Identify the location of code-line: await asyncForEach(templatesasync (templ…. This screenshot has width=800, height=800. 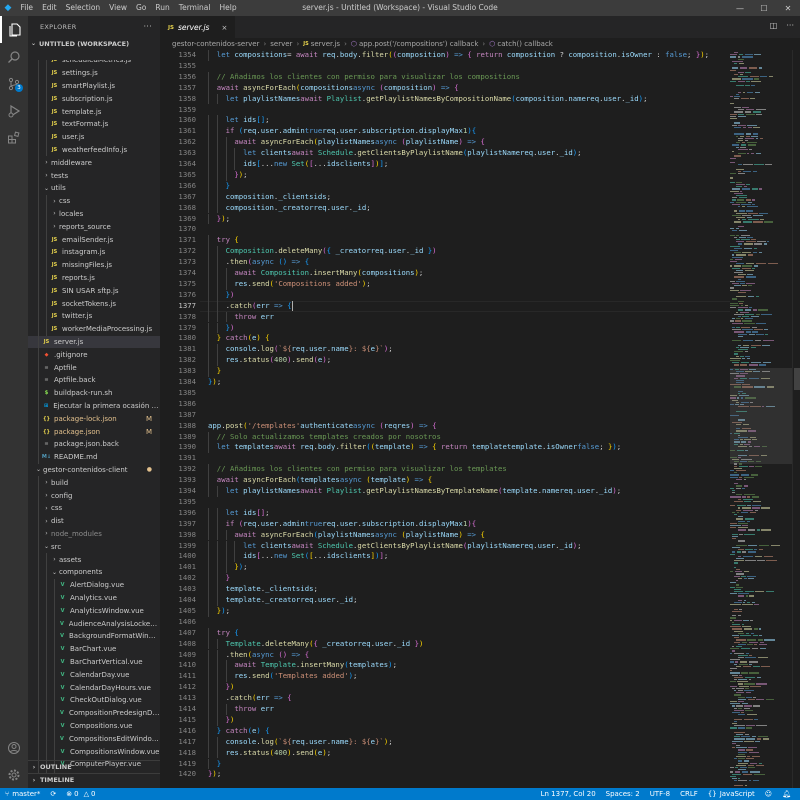
(320, 480).